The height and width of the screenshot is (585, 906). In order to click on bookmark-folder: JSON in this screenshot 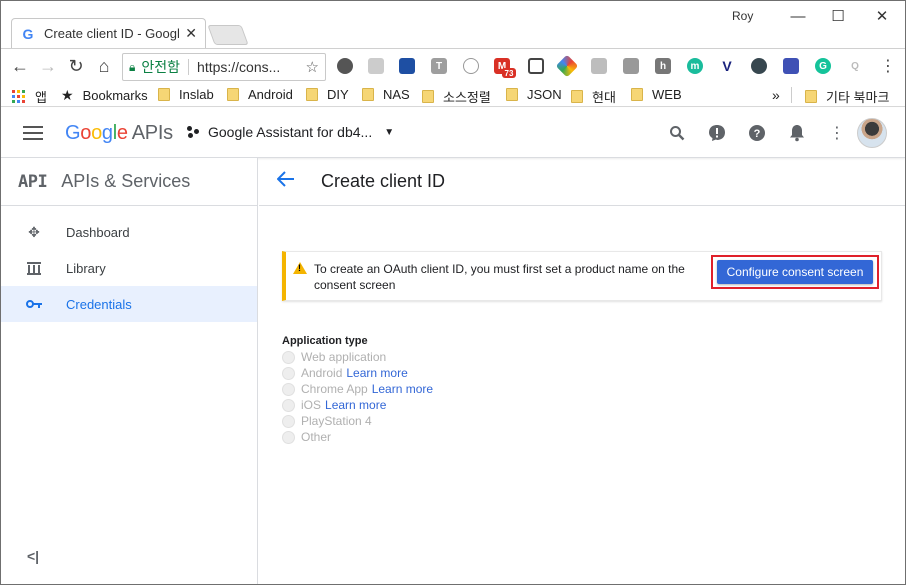, I will do `click(534, 94)`.